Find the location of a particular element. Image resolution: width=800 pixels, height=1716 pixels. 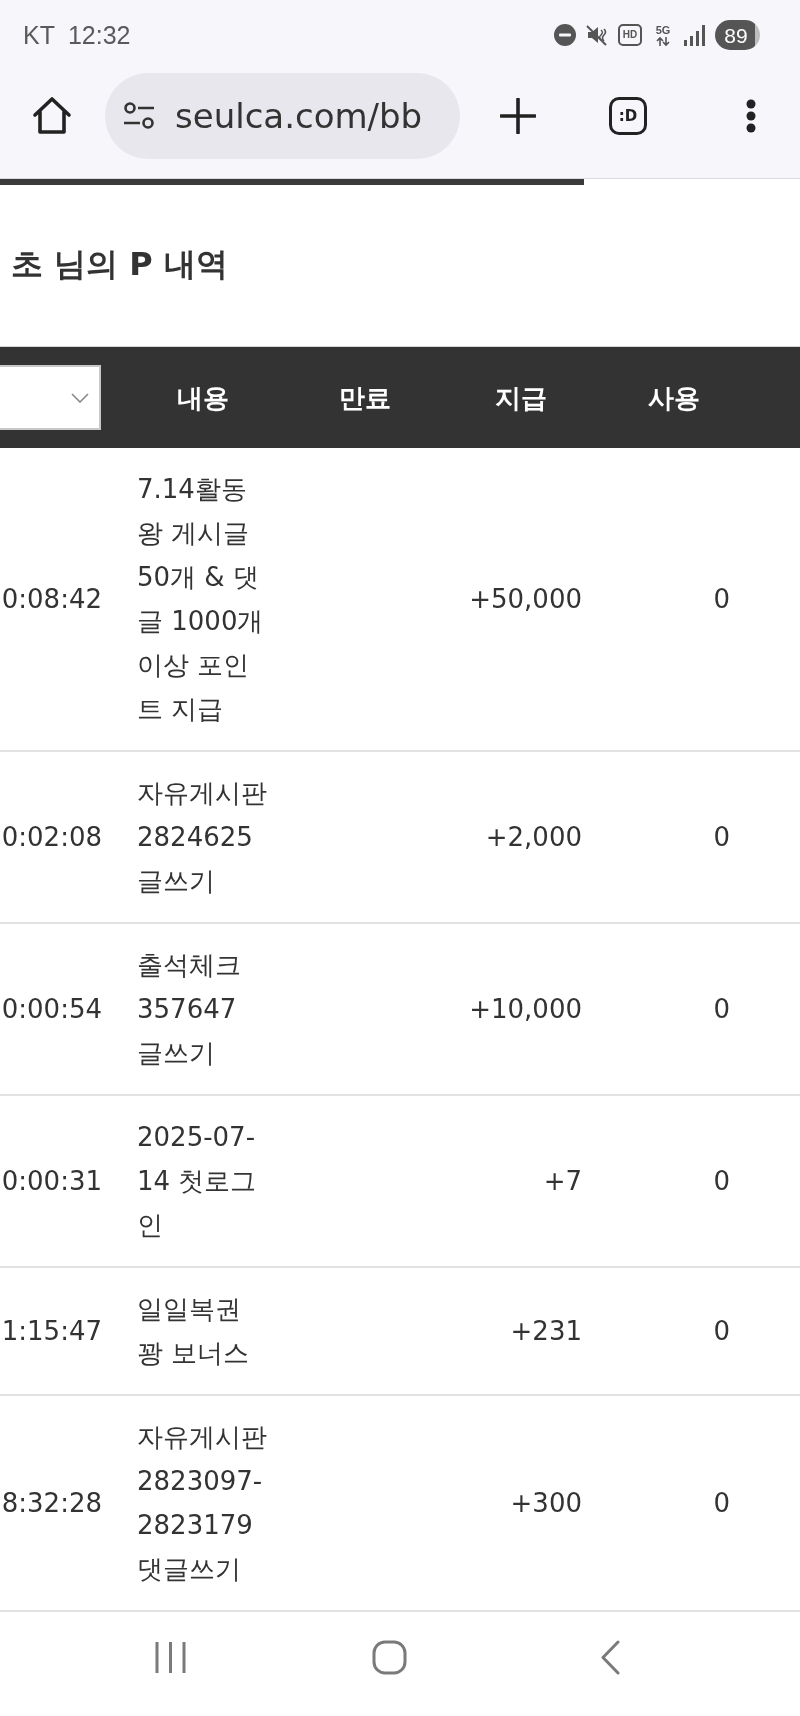

table-cell-text: 일일복권 꽝 보너스 is located at coordinates (194, 1331).